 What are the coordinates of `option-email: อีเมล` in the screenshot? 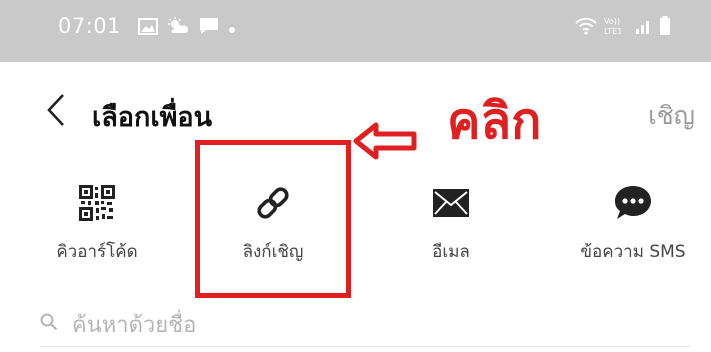 It's located at (451, 222).